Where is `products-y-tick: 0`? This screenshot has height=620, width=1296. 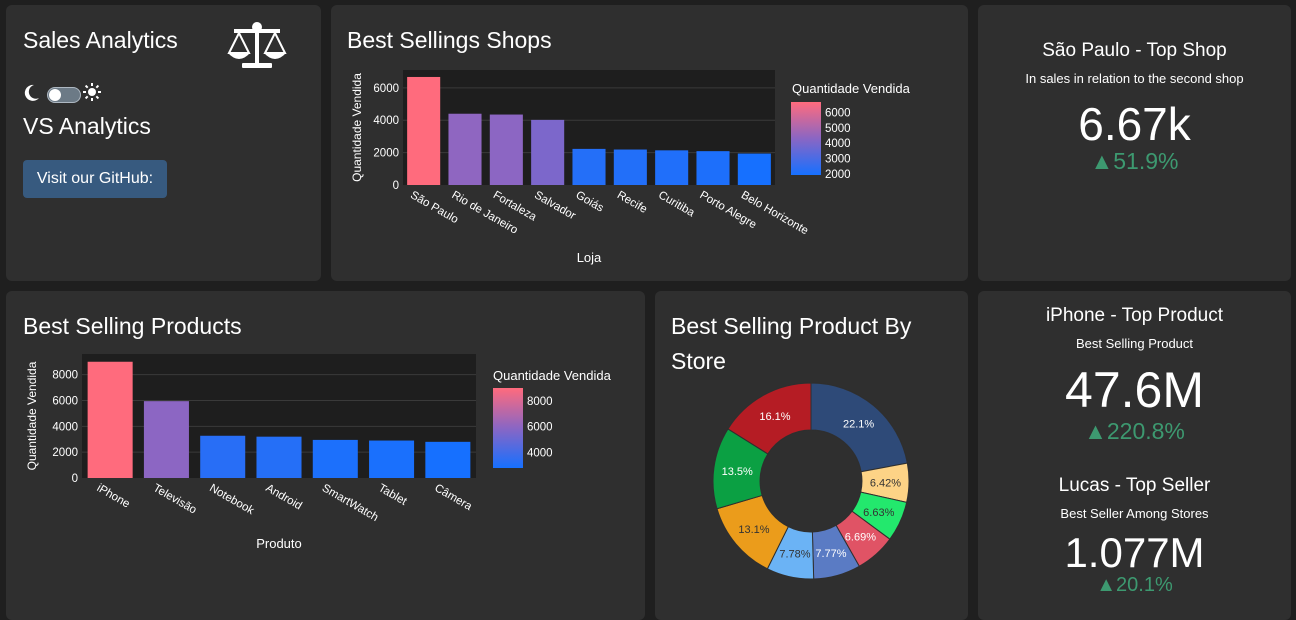 products-y-tick: 0 is located at coordinates (75, 479).